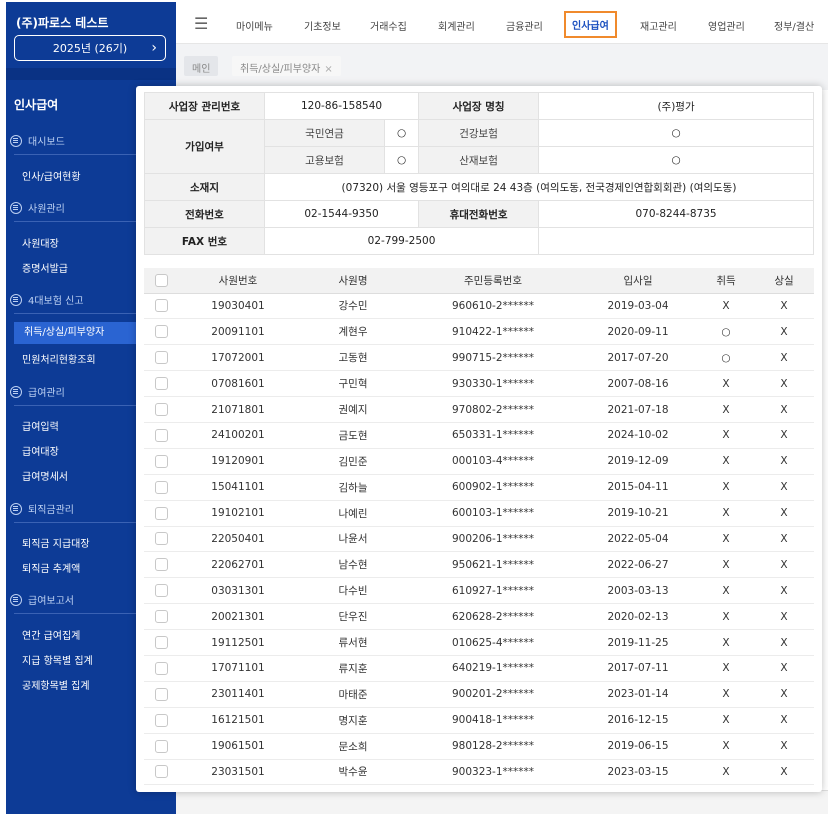  Describe the element at coordinates (42, 599) in the screenshot. I see `sidebar-group-reports: 급여보고서` at that location.